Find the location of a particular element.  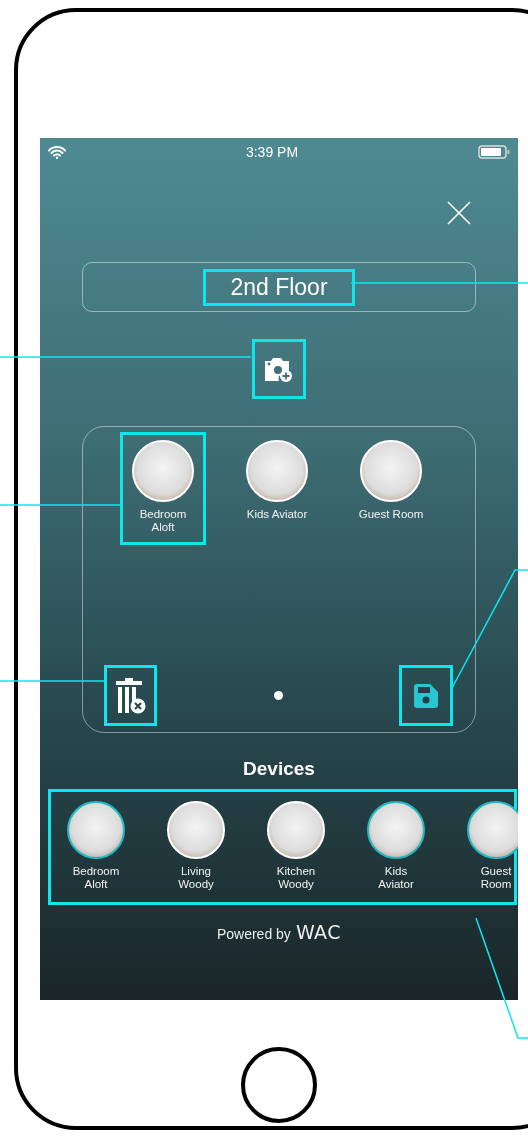

trash-icon is located at coordinates (130, 695).